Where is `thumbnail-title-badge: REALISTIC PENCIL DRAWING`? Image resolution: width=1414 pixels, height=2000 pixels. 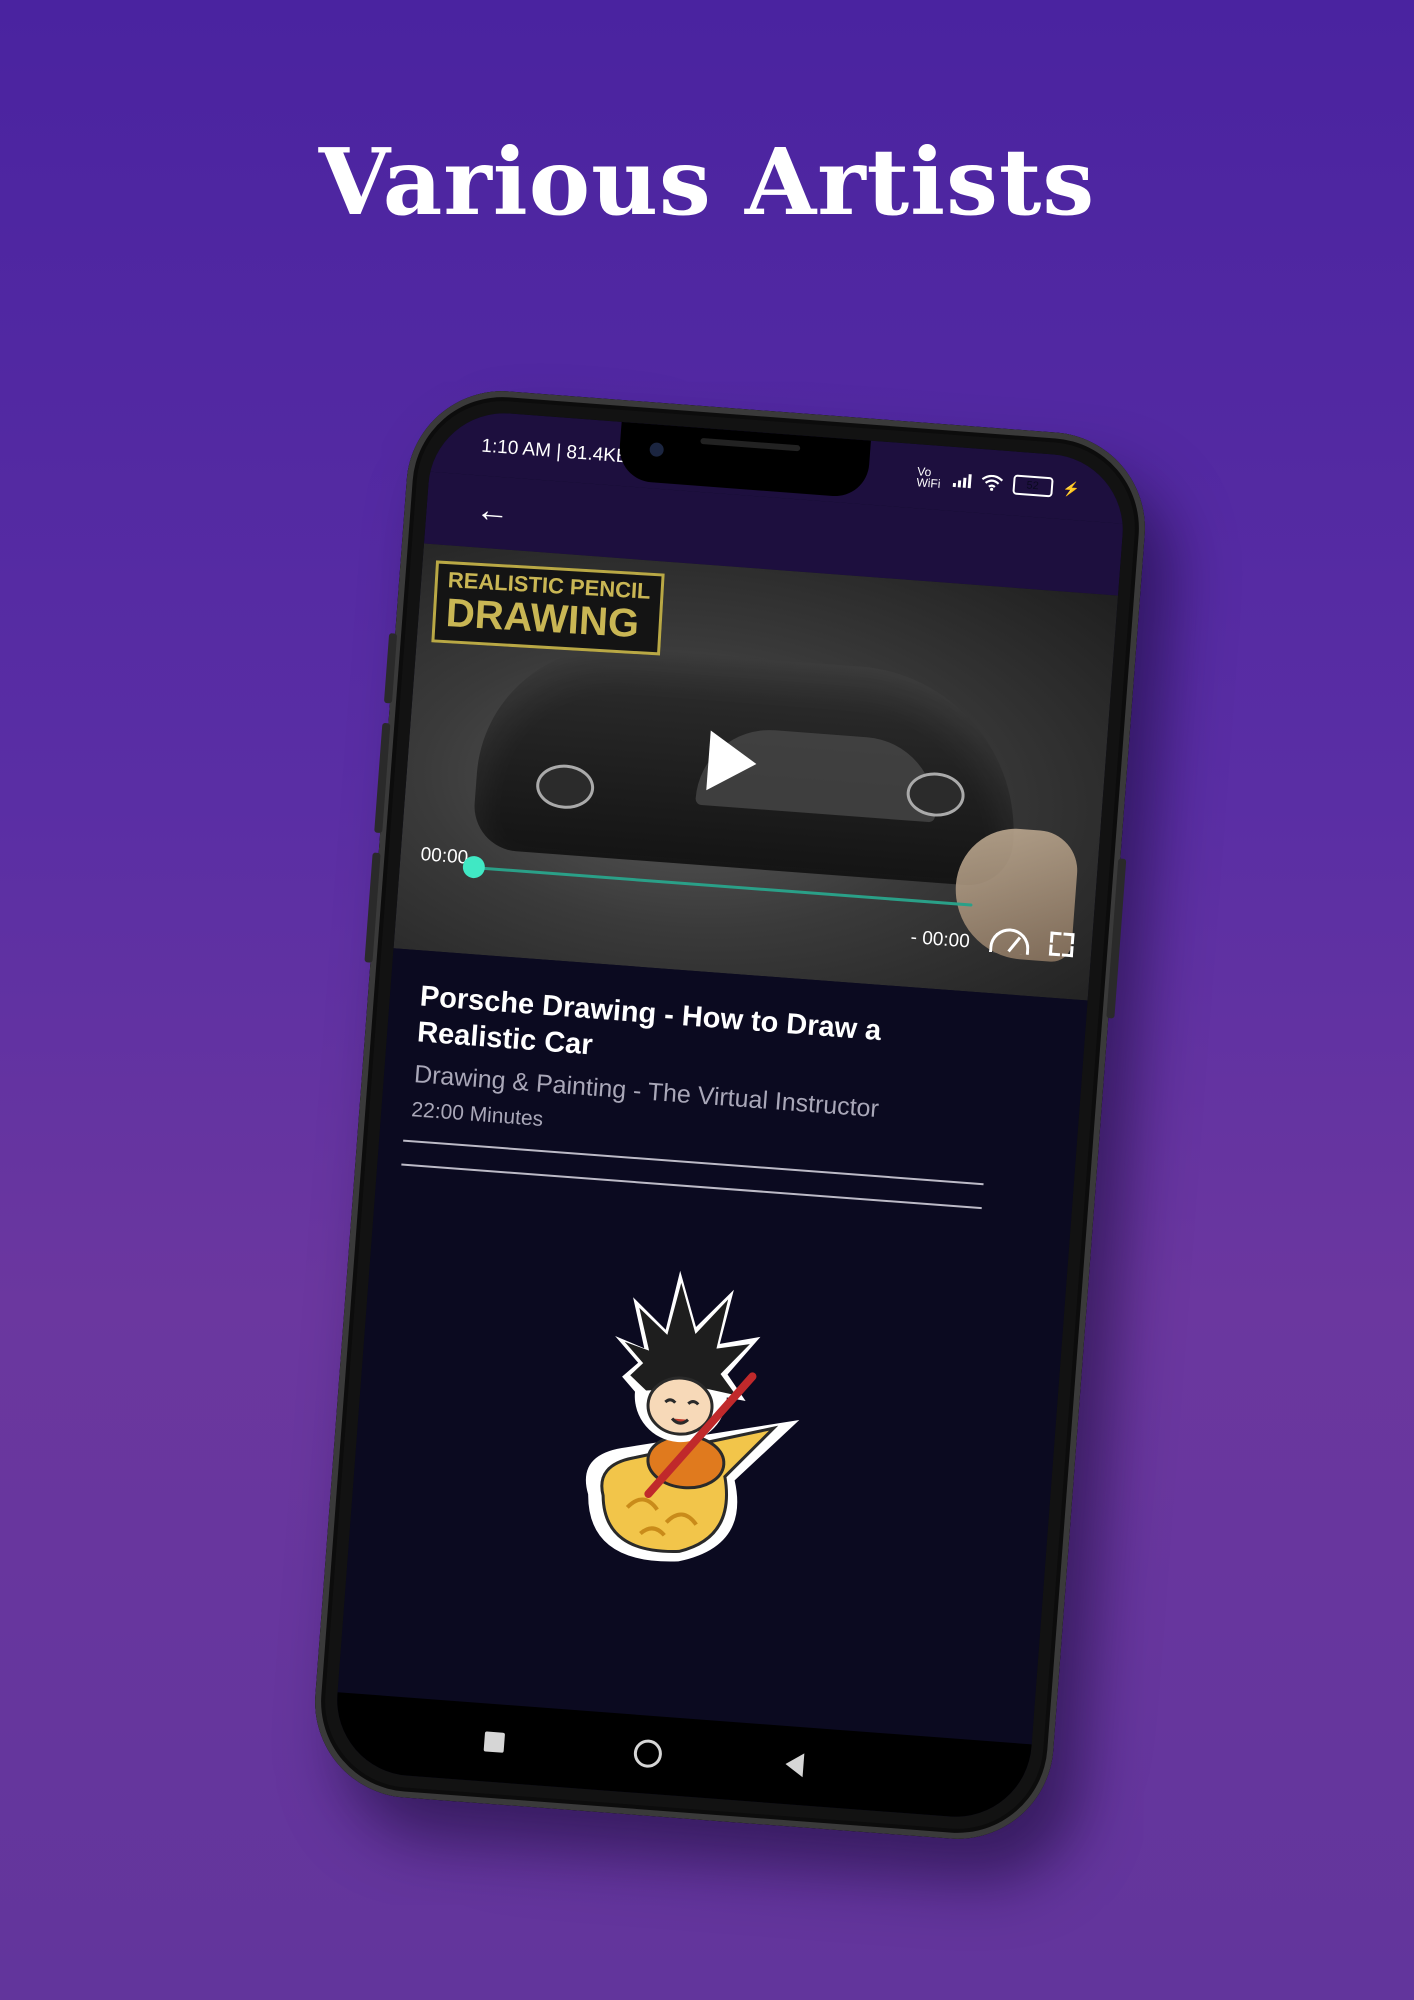 thumbnail-title-badge: REALISTIC PENCIL DRAWING is located at coordinates (548, 608).